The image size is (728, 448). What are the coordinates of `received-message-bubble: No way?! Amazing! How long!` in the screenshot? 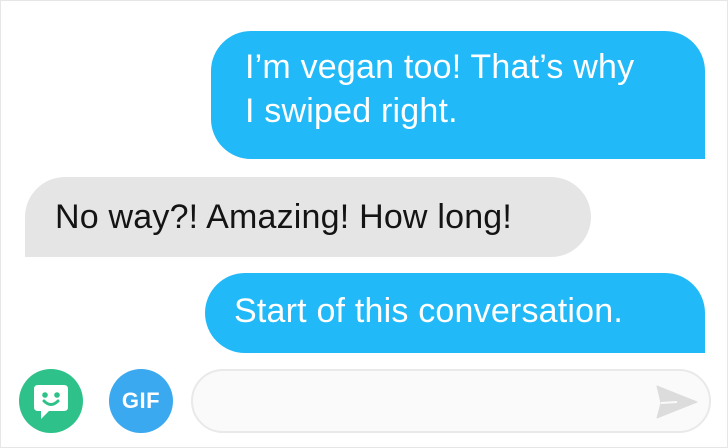 It's located at (308, 217).